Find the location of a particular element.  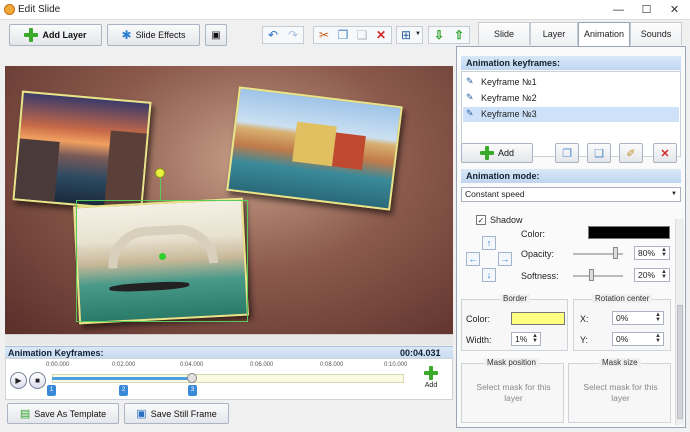

maximize-button: ☐ is located at coordinates (646, 10).